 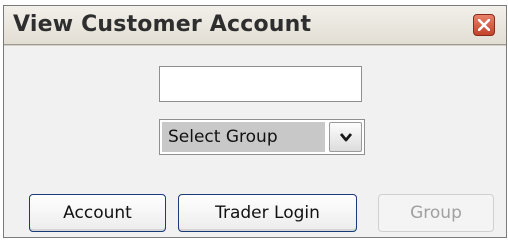 I want to click on trader-login-button-label: Trader Login, so click(x=267, y=213).